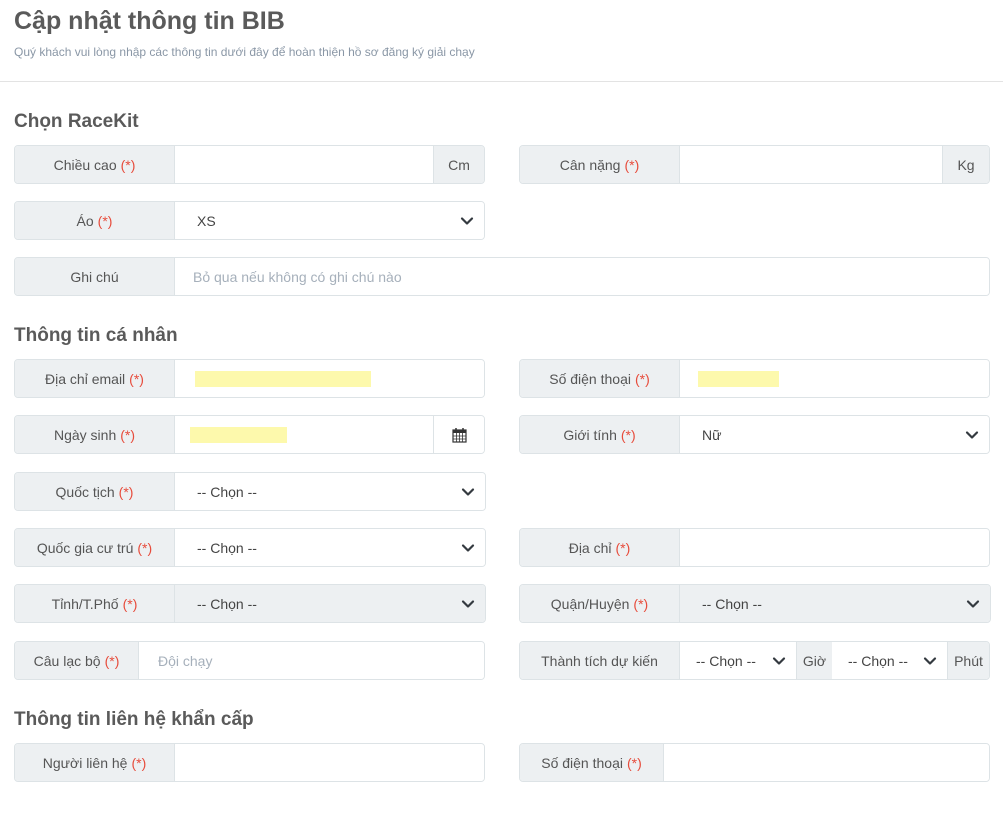  What do you see at coordinates (330, 547) in the screenshot?
I see `residence-country-select: -- Chọn --` at bounding box center [330, 547].